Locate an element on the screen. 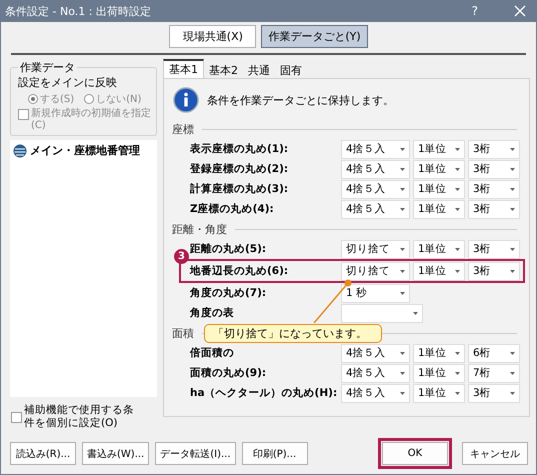  field-label: ha（ヘクタール）の丸め(H): is located at coordinates (264, 393).